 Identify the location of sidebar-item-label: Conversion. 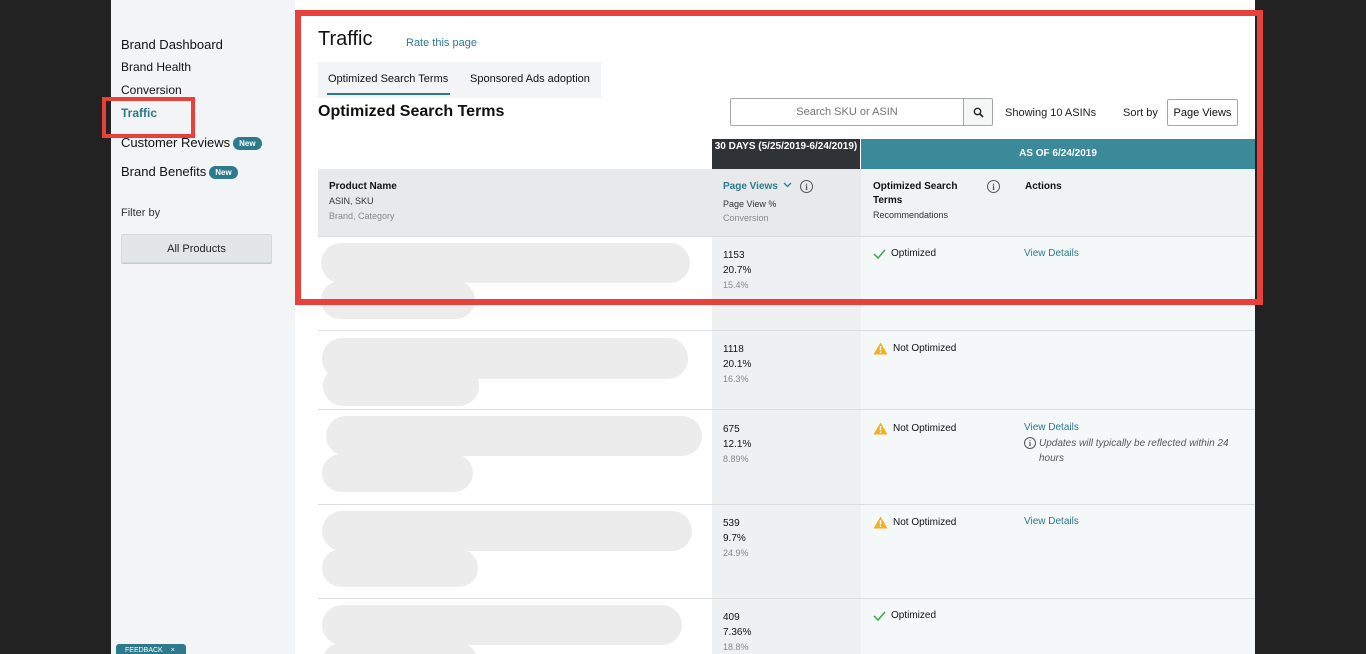
(151, 90).